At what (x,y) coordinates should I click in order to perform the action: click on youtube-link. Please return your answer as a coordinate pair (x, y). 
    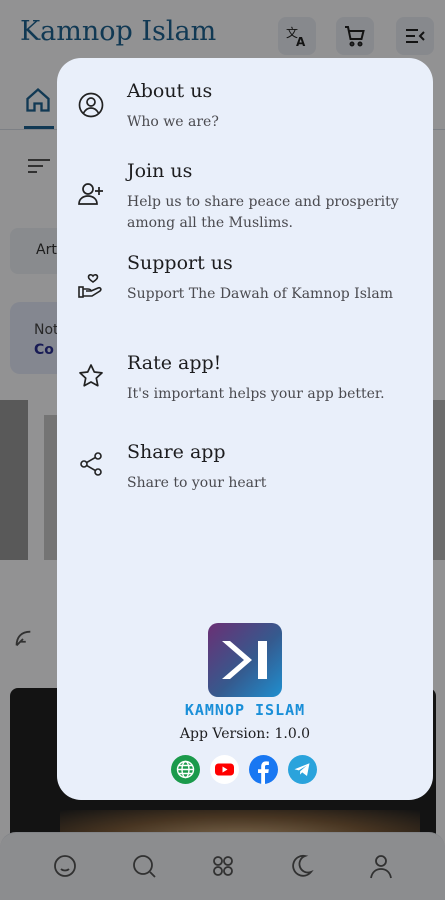
    Looking at the image, I should click on (224, 769).